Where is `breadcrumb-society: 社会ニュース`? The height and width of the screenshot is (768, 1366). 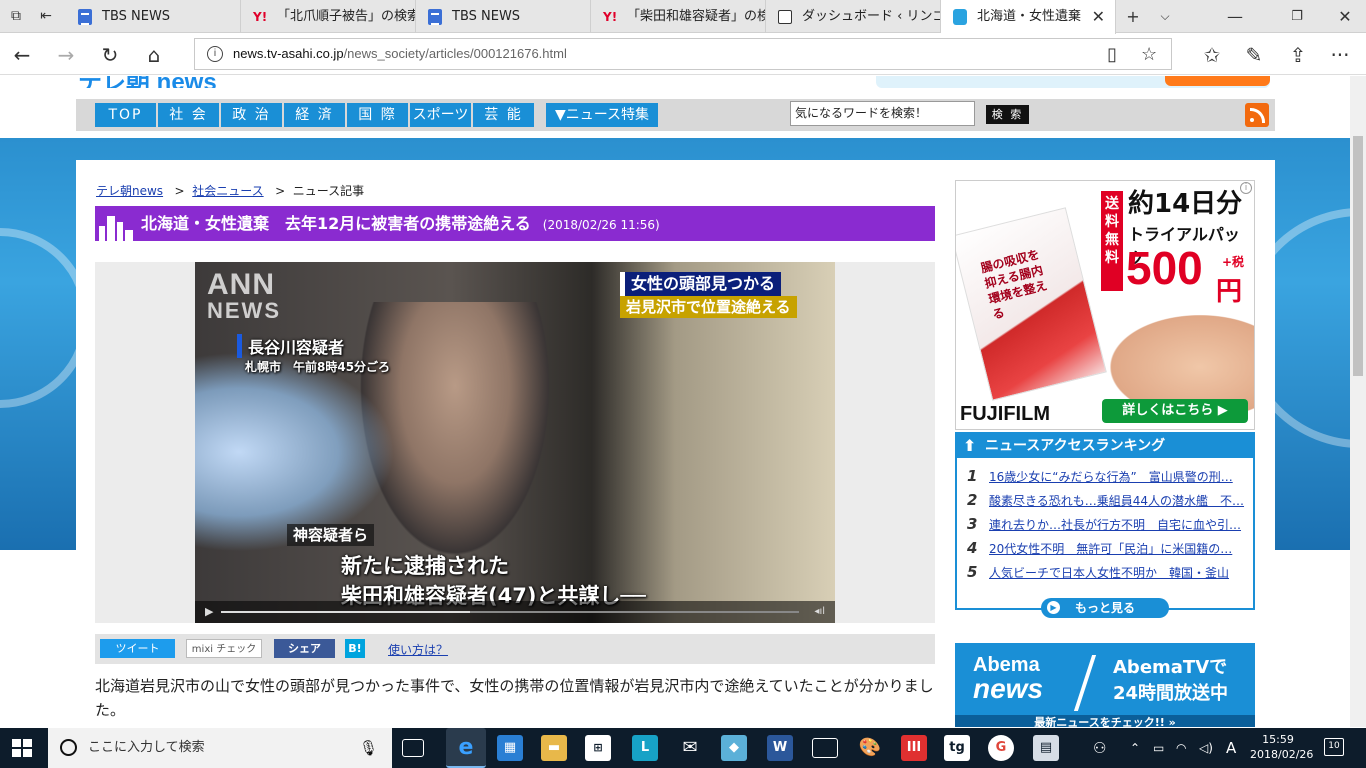 breadcrumb-society: 社会ニュース is located at coordinates (227, 191).